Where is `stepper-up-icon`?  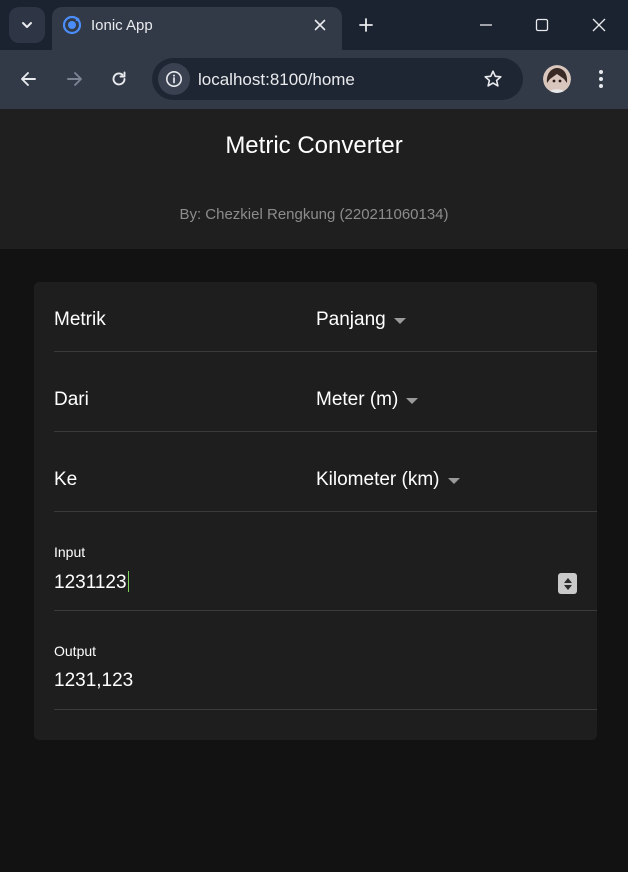
stepper-up-icon is located at coordinates (567, 580).